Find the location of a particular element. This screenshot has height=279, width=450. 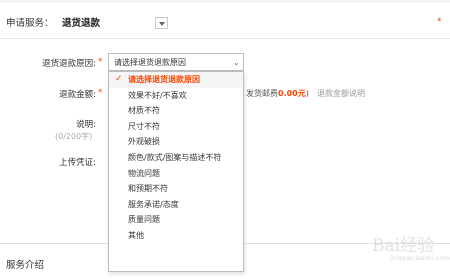

dropdown-option: ✓ 请选择退货退款原因 is located at coordinates (176, 80).